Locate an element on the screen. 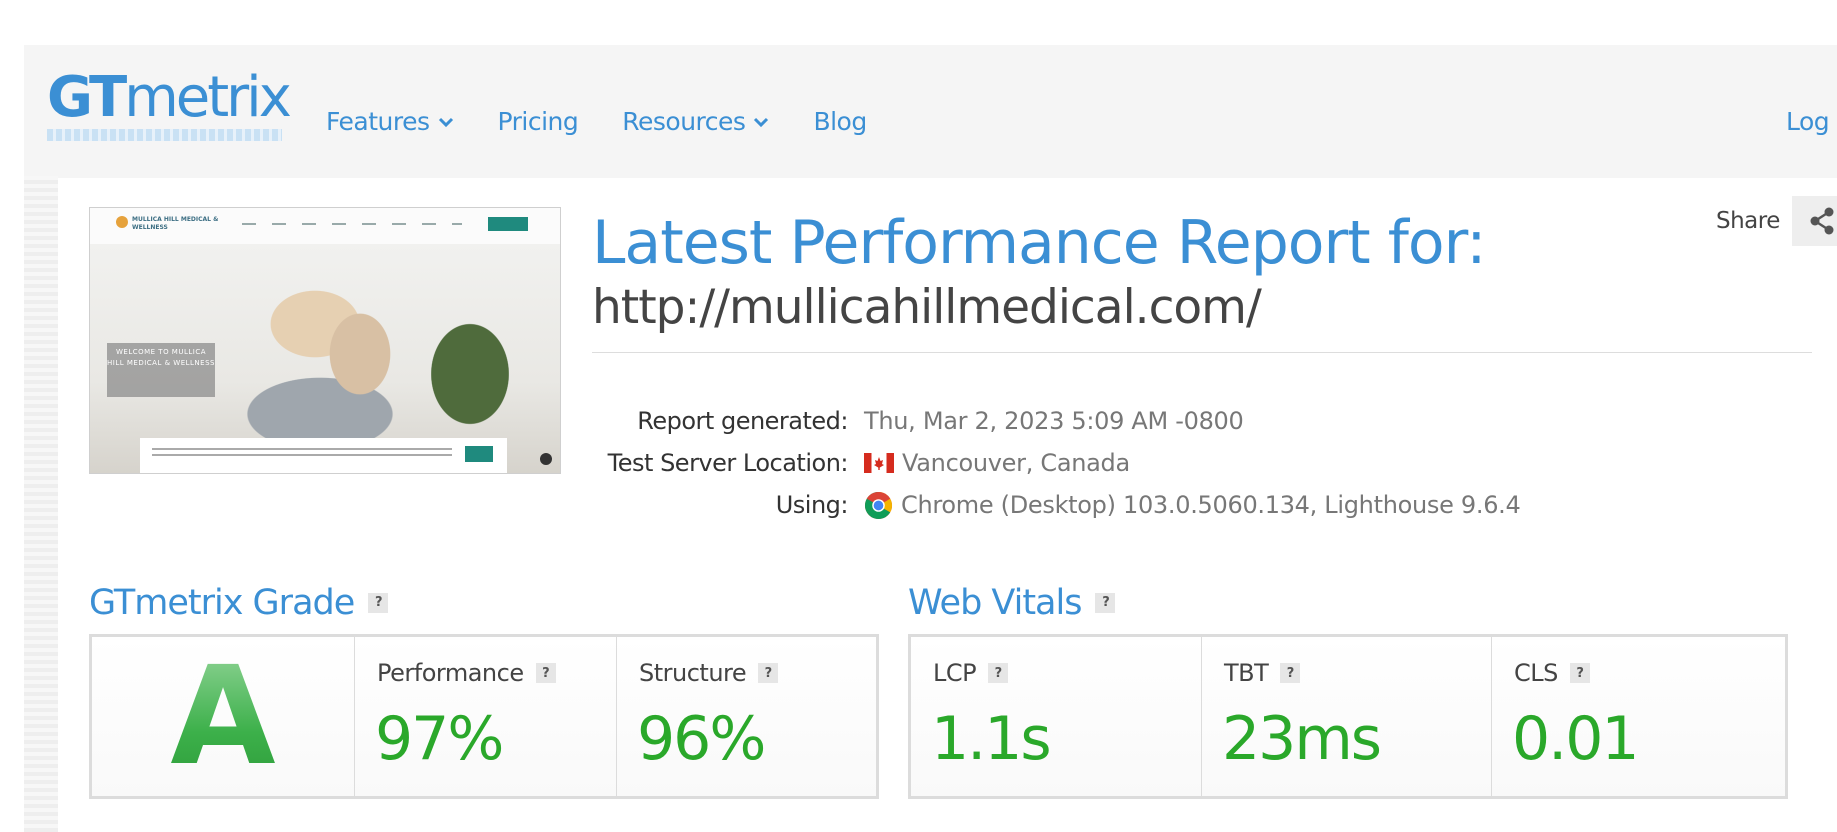  gtmetrix-logo: GTmetrix is located at coordinates (177, 105).